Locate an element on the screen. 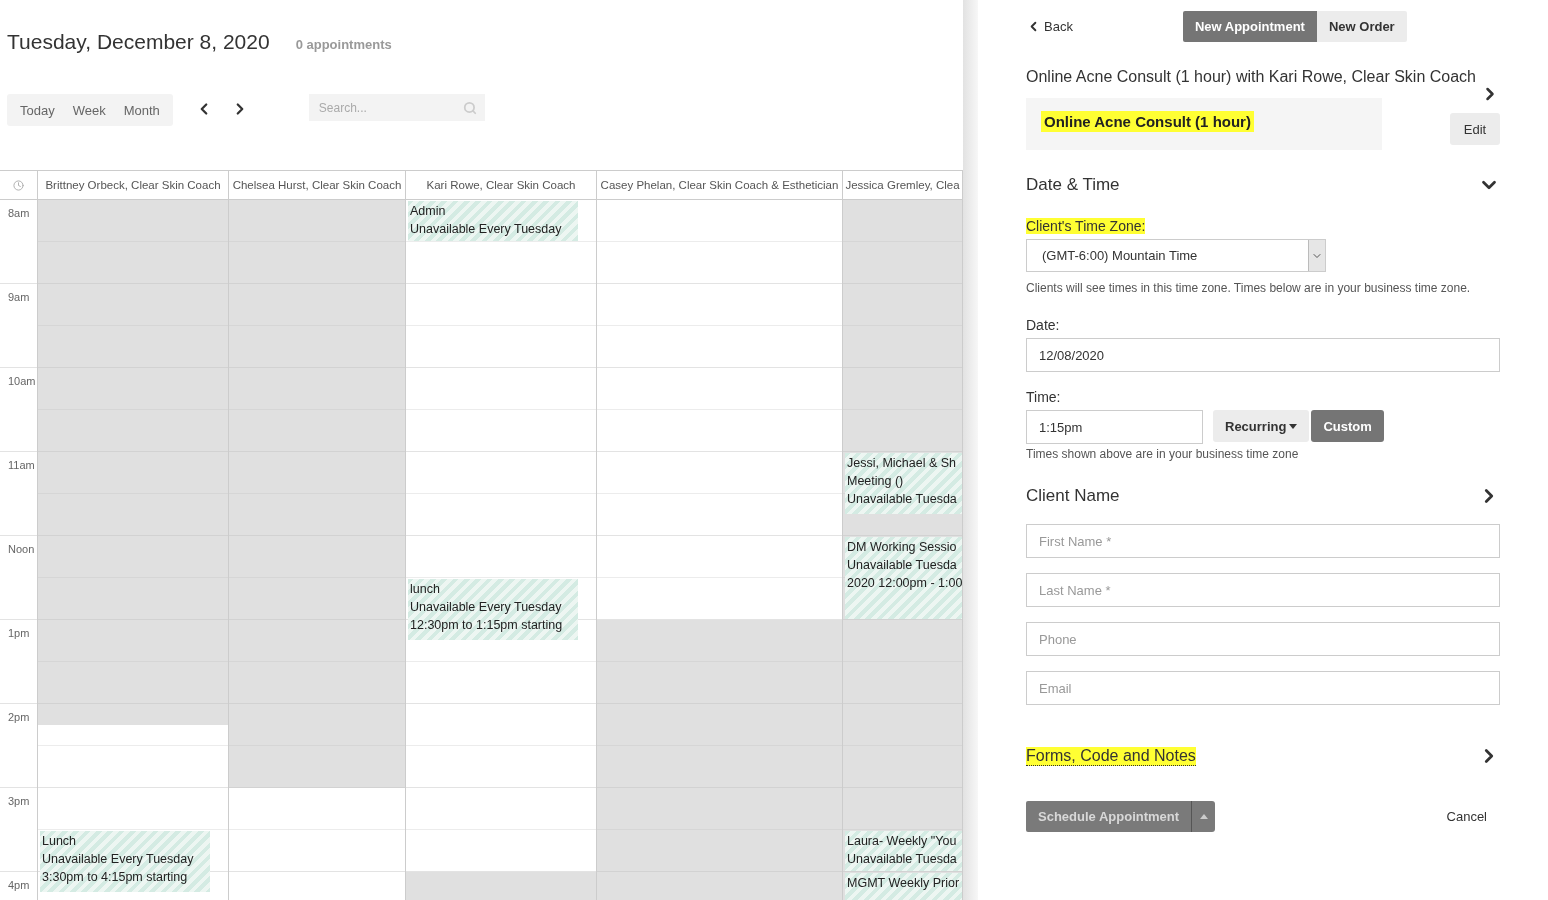  calendar-event: Admin Unavailable Every Tuesday is located at coordinates (493, 221).